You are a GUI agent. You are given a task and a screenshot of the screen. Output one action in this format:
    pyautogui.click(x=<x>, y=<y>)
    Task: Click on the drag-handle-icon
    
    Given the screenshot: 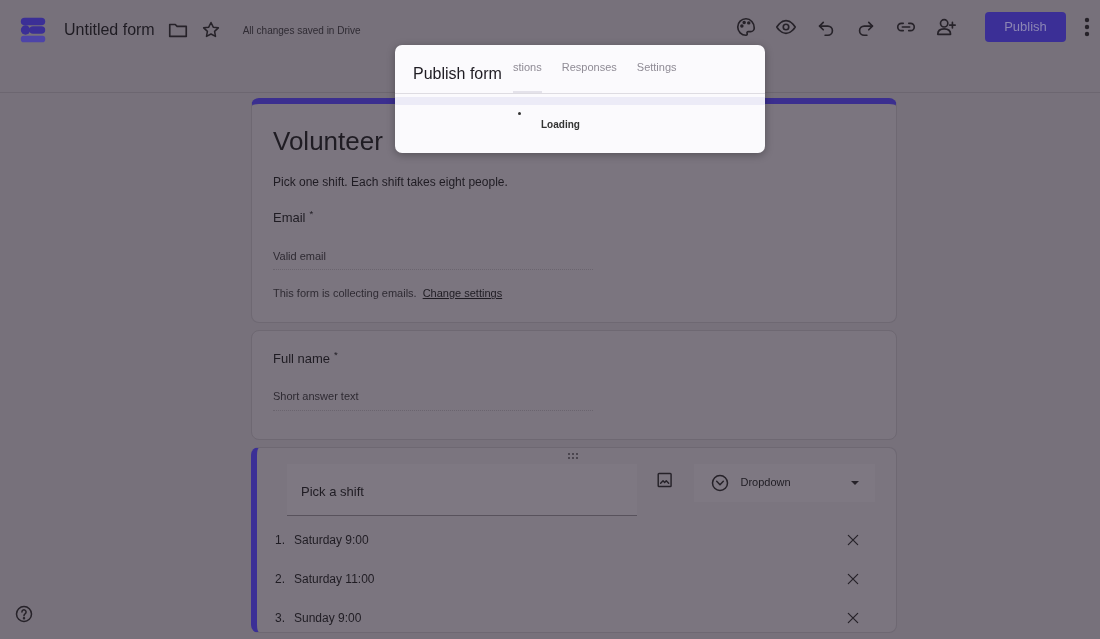 What is the action you would take?
    pyautogui.click(x=573, y=455)
    